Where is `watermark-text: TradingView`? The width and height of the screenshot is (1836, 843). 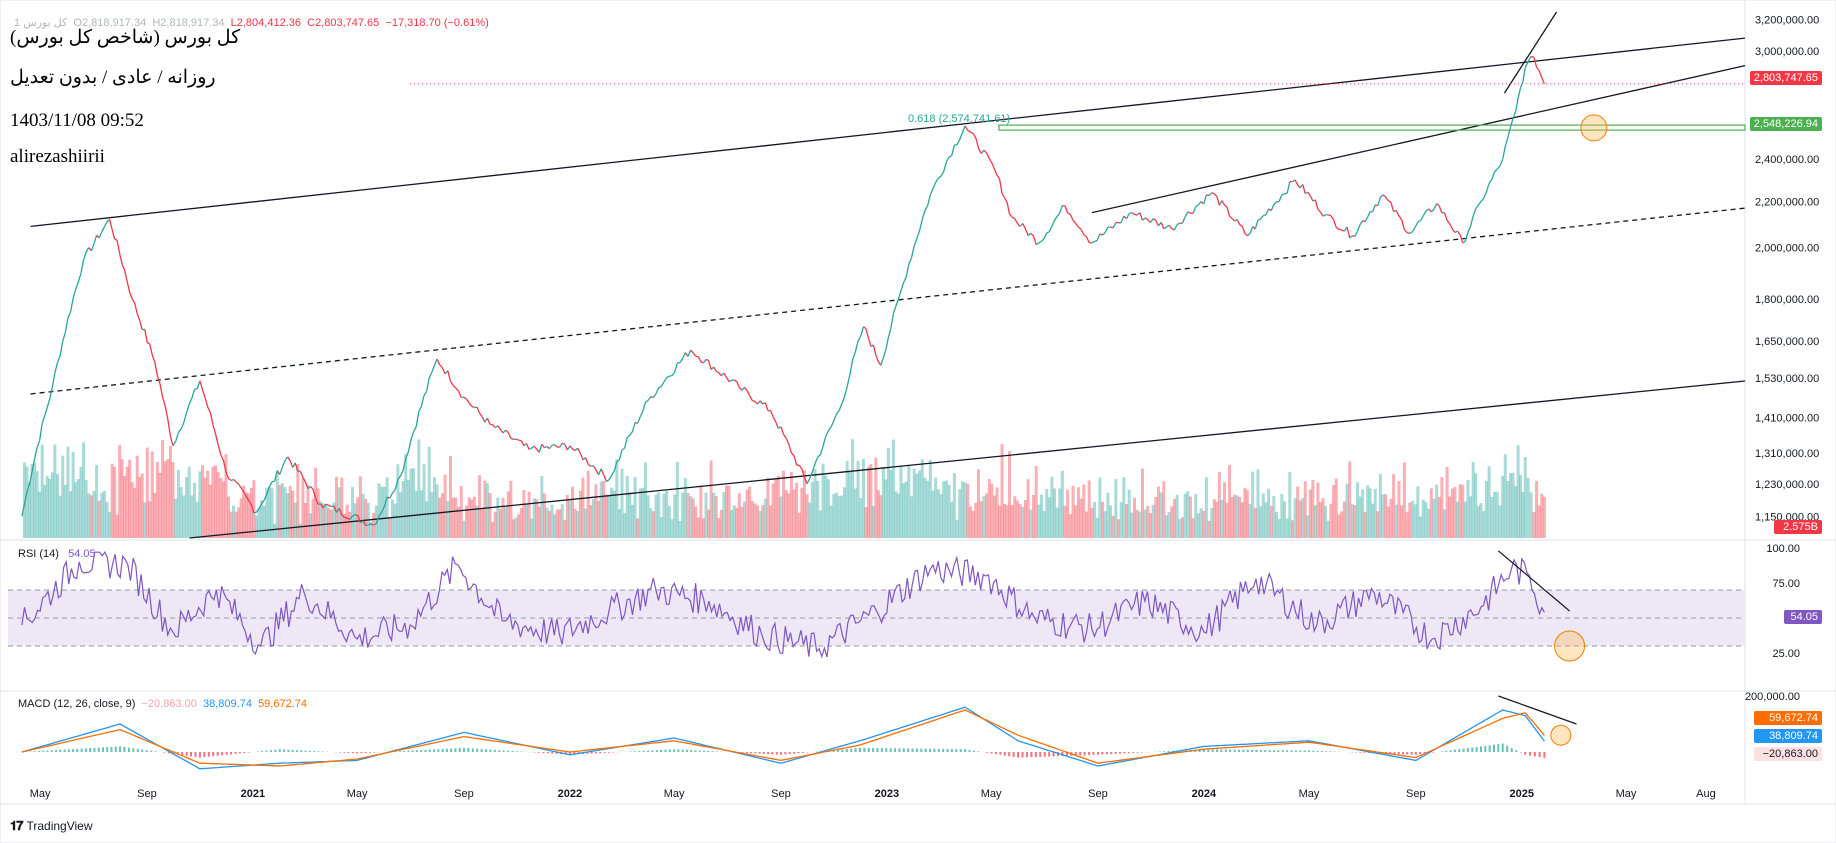
watermark-text: TradingView is located at coordinates (59, 826).